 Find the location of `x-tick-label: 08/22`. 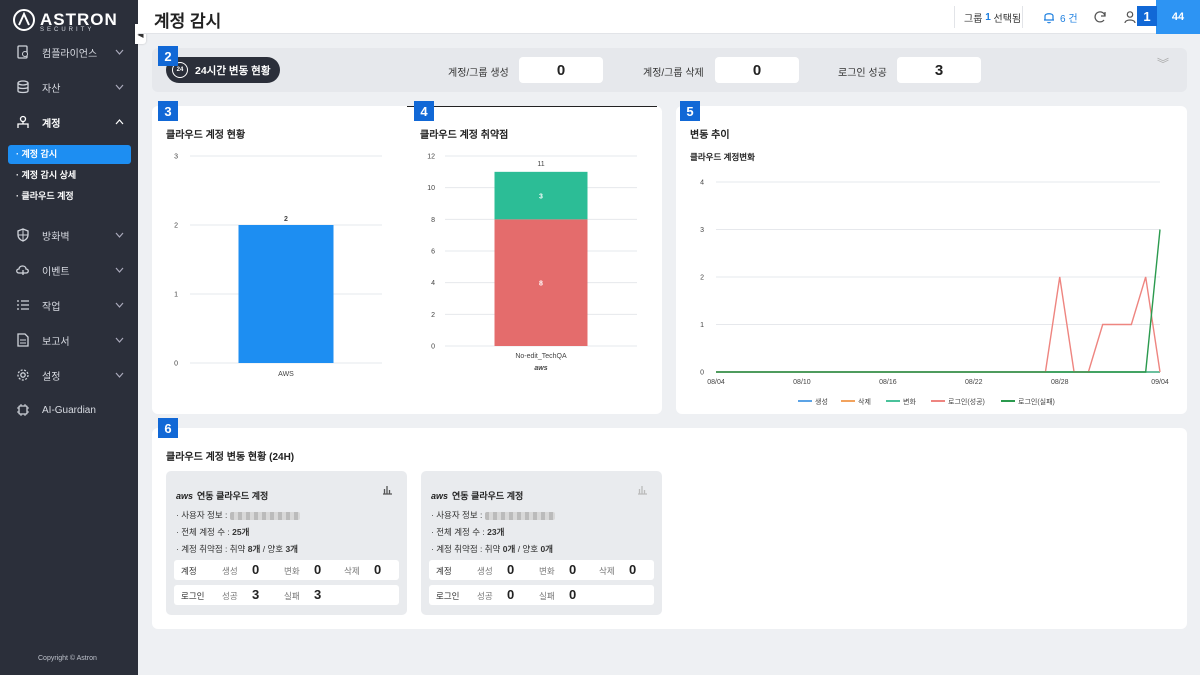

x-tick-label: 08/22 is located at coordinates (974, 382).